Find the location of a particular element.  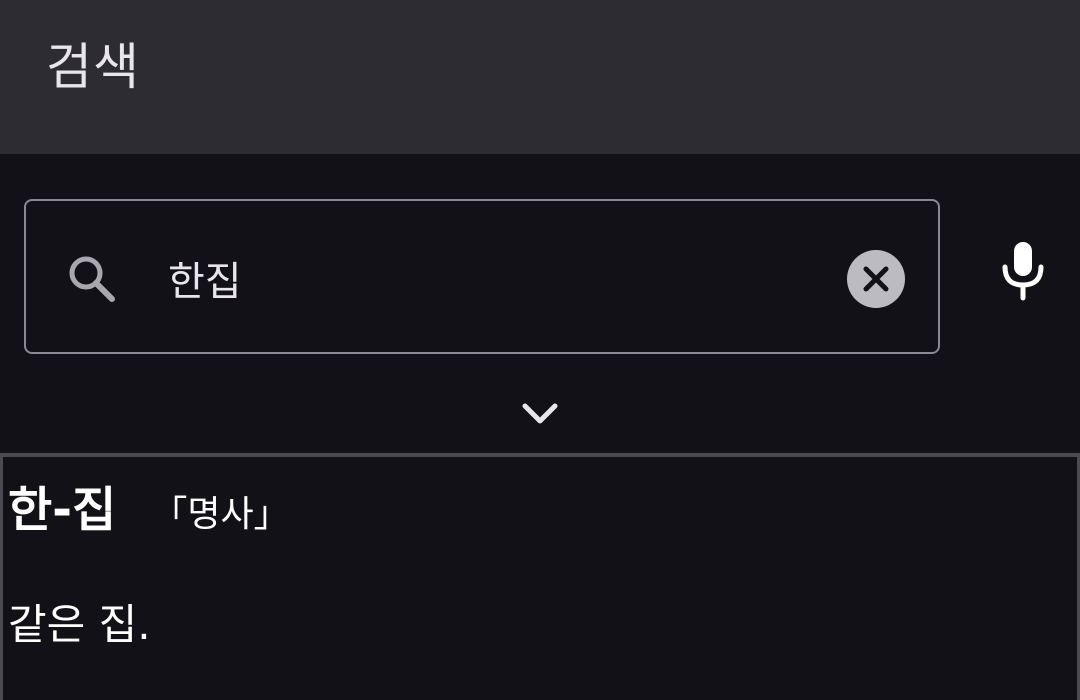

search-icon is located at coordinates (91, 279).